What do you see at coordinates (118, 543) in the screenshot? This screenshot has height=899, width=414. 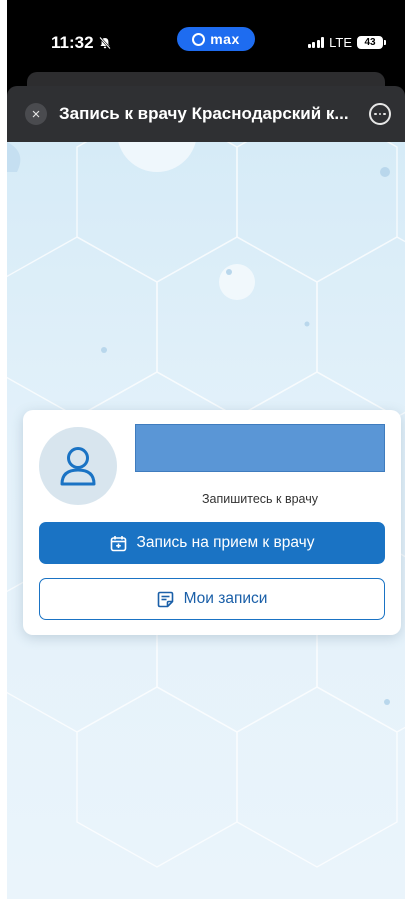 I see `calendar-plus-icon` at bounding box center [118, 543].